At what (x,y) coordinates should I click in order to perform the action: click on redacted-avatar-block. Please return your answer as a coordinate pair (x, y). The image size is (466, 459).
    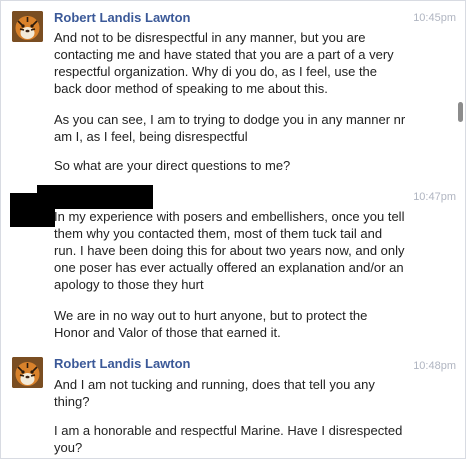
    Looking at the image, I should click on (32, 210).